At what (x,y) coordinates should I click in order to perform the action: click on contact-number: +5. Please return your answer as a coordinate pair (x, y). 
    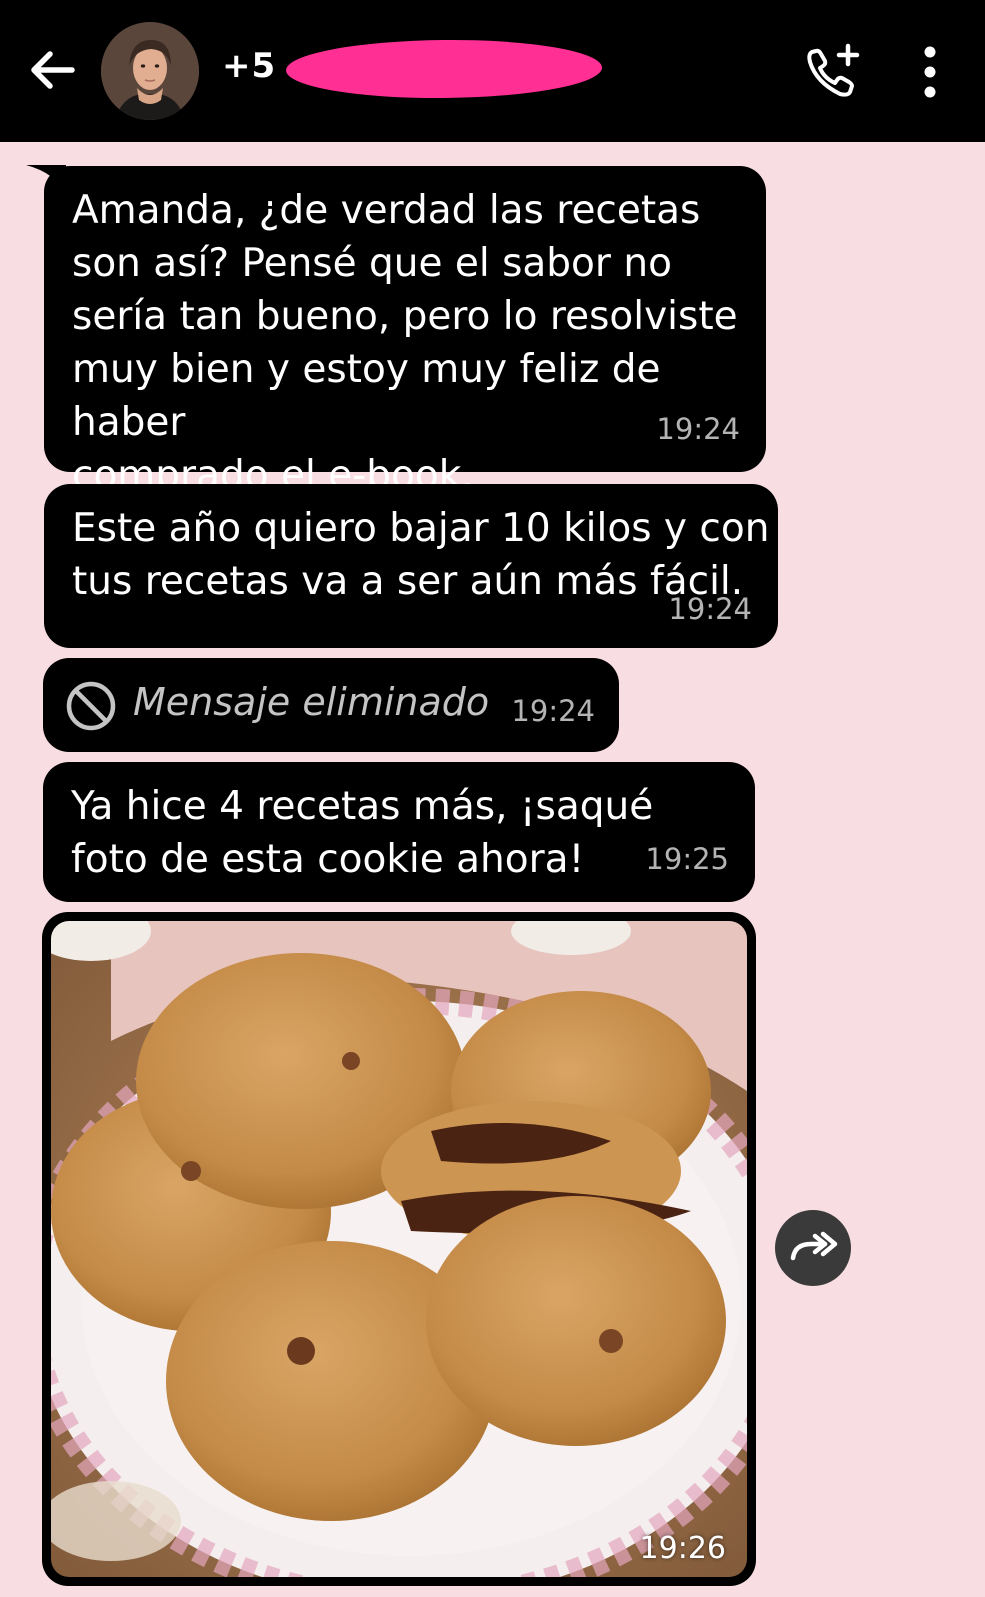
    Looking at the image, I should click on (249, 66).